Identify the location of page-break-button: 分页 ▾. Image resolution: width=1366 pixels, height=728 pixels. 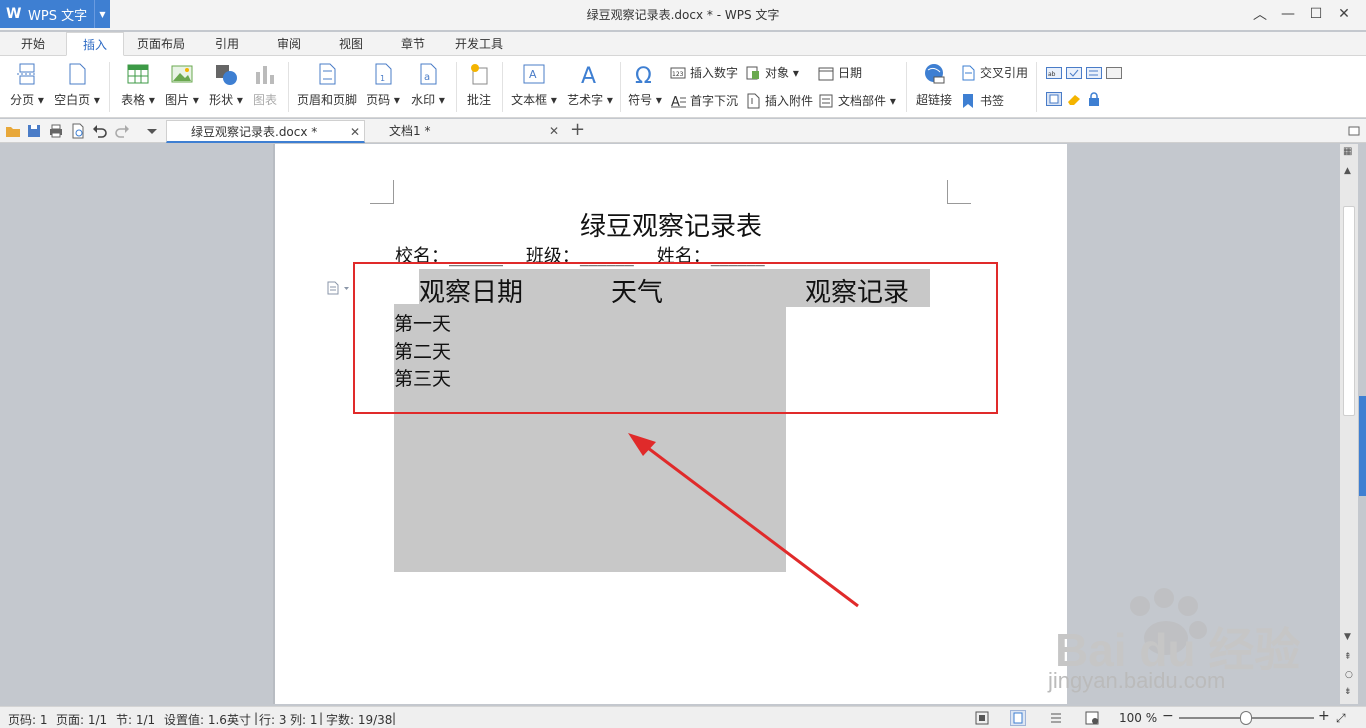
(27, 82).